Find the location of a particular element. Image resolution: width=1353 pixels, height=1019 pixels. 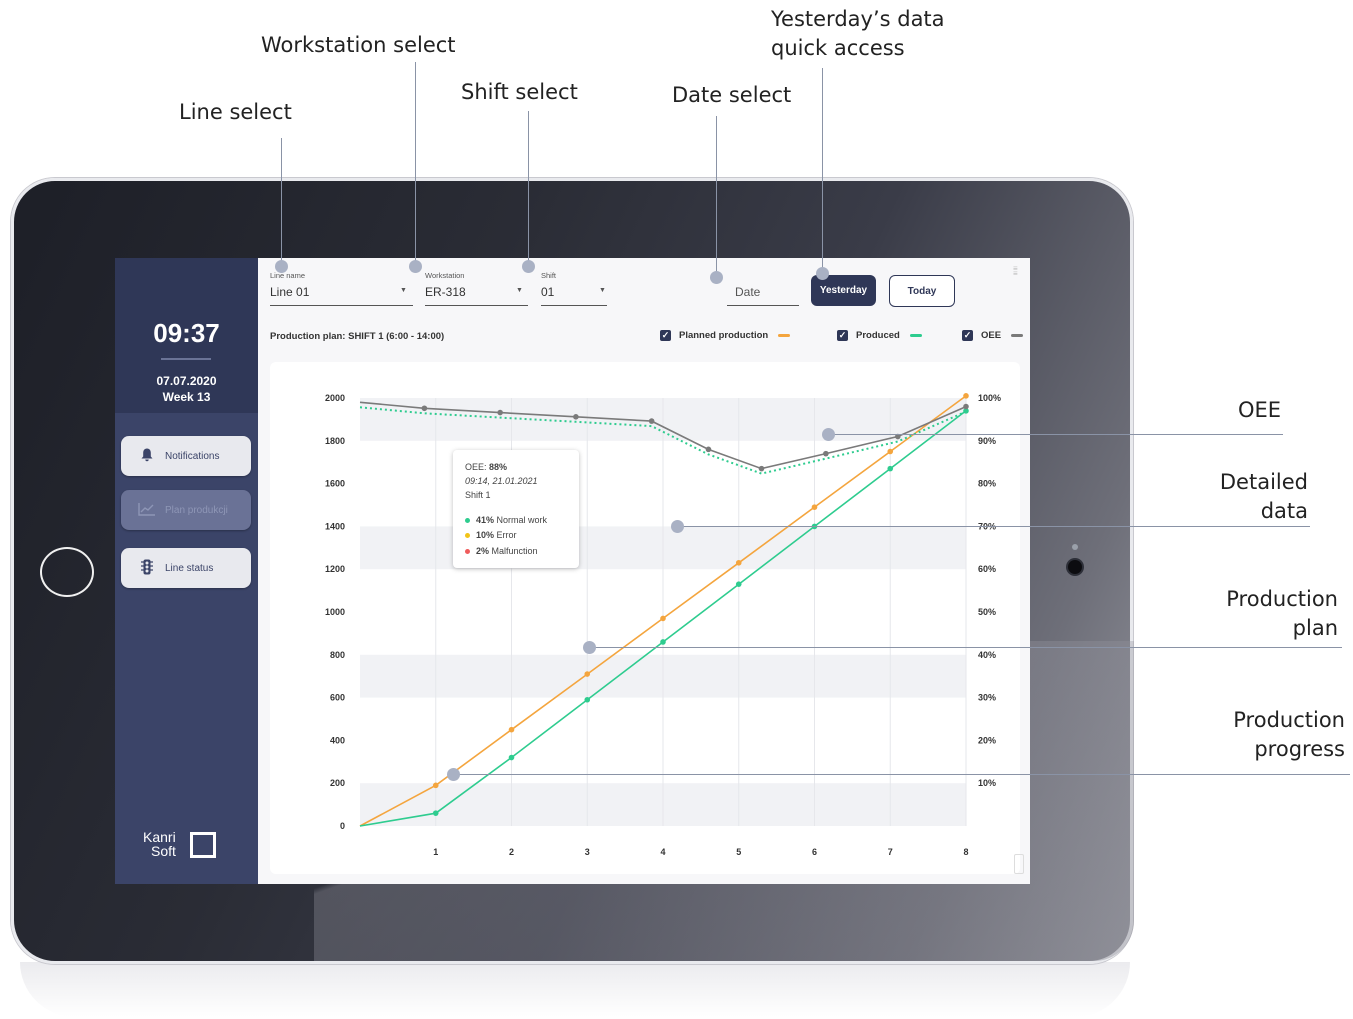

y2-tick-label: 100% is located at coordinates (989, 398).